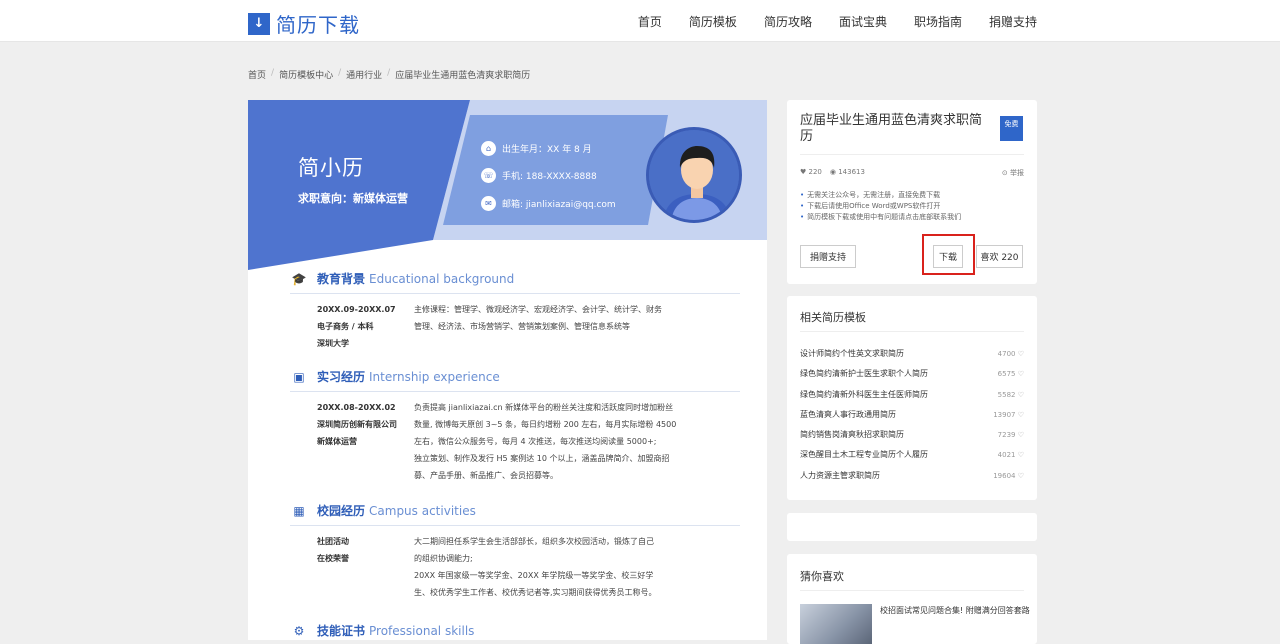 This screenshot has width=1280, height=644. What do you see at coordinates (912, 476) in the screenshot?
I see `list-item: 人力资源主管求职简历 19604 ♡` at bounding box center [912, 476].